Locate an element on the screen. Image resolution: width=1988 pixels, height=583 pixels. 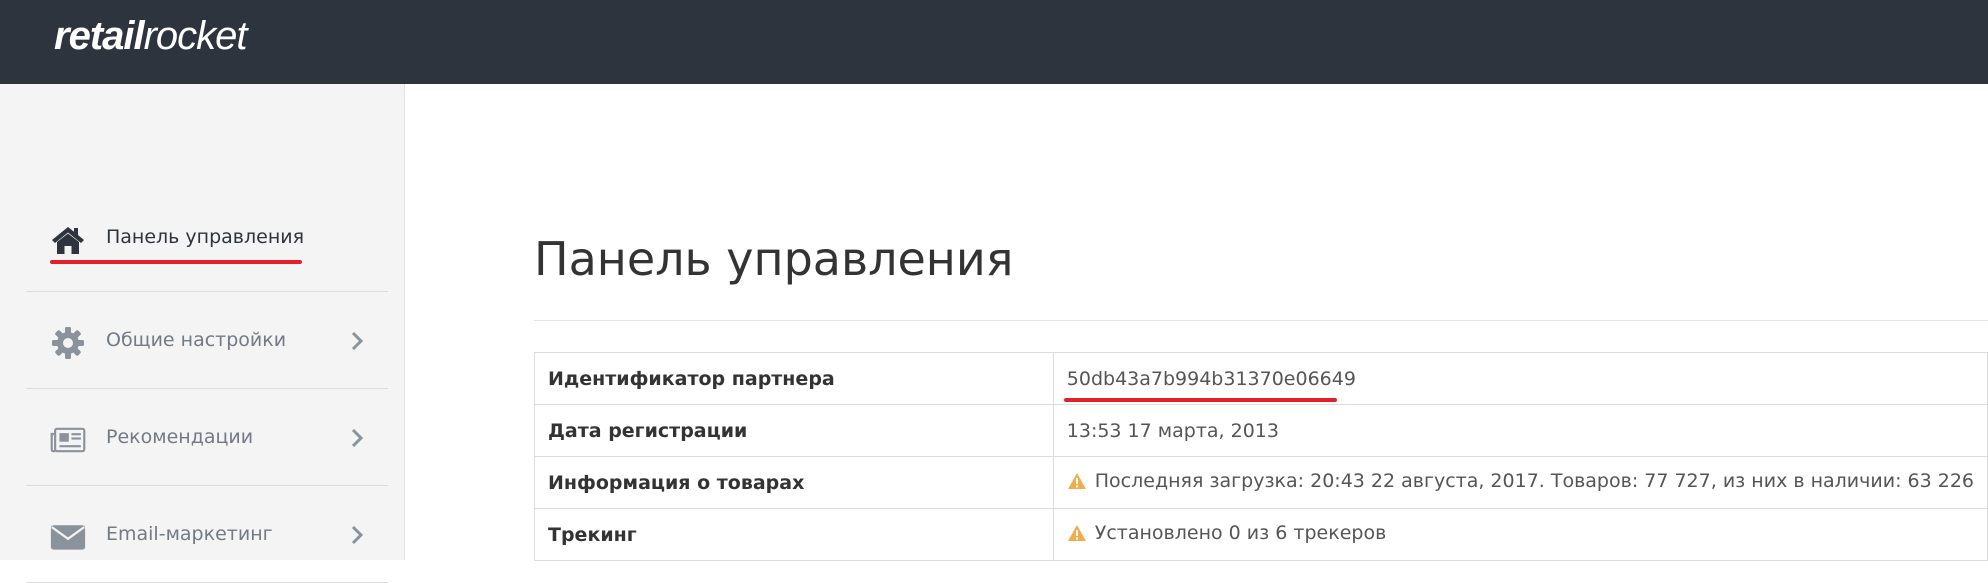
logo-text-bold: retail is located at coordinates (99, 36).